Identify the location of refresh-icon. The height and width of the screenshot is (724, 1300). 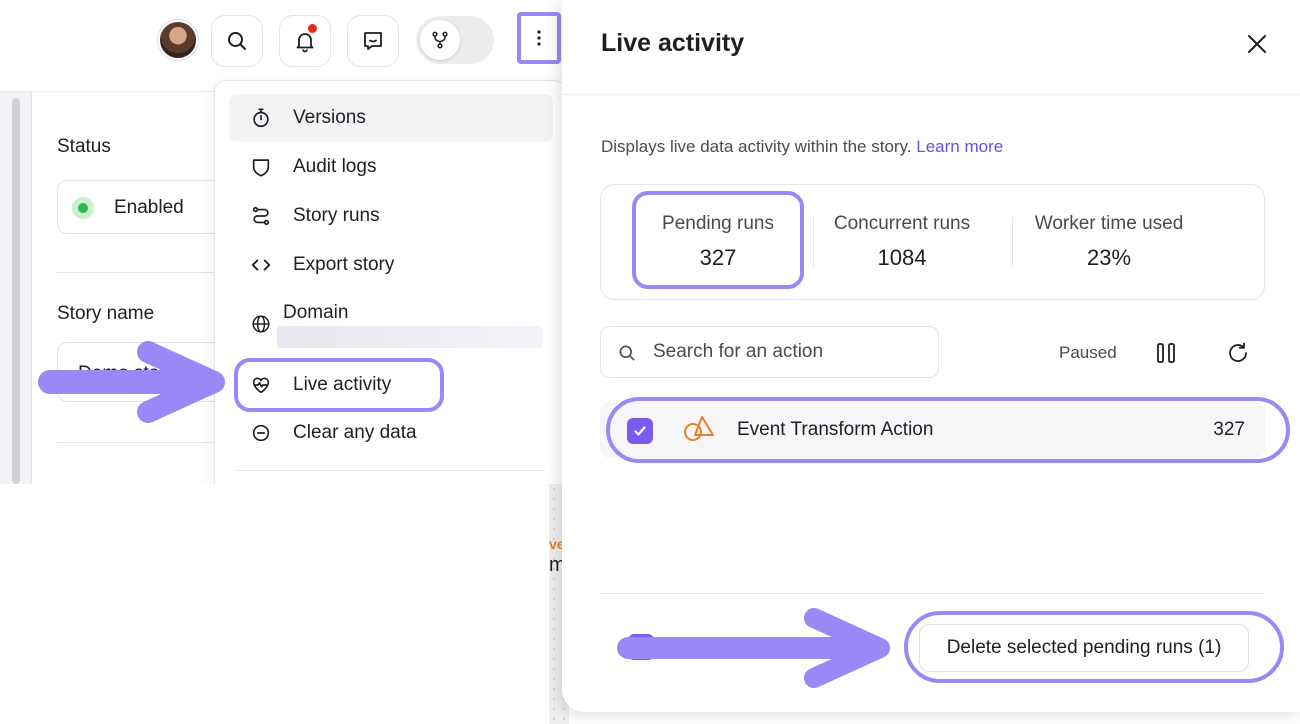
(1238, 352).